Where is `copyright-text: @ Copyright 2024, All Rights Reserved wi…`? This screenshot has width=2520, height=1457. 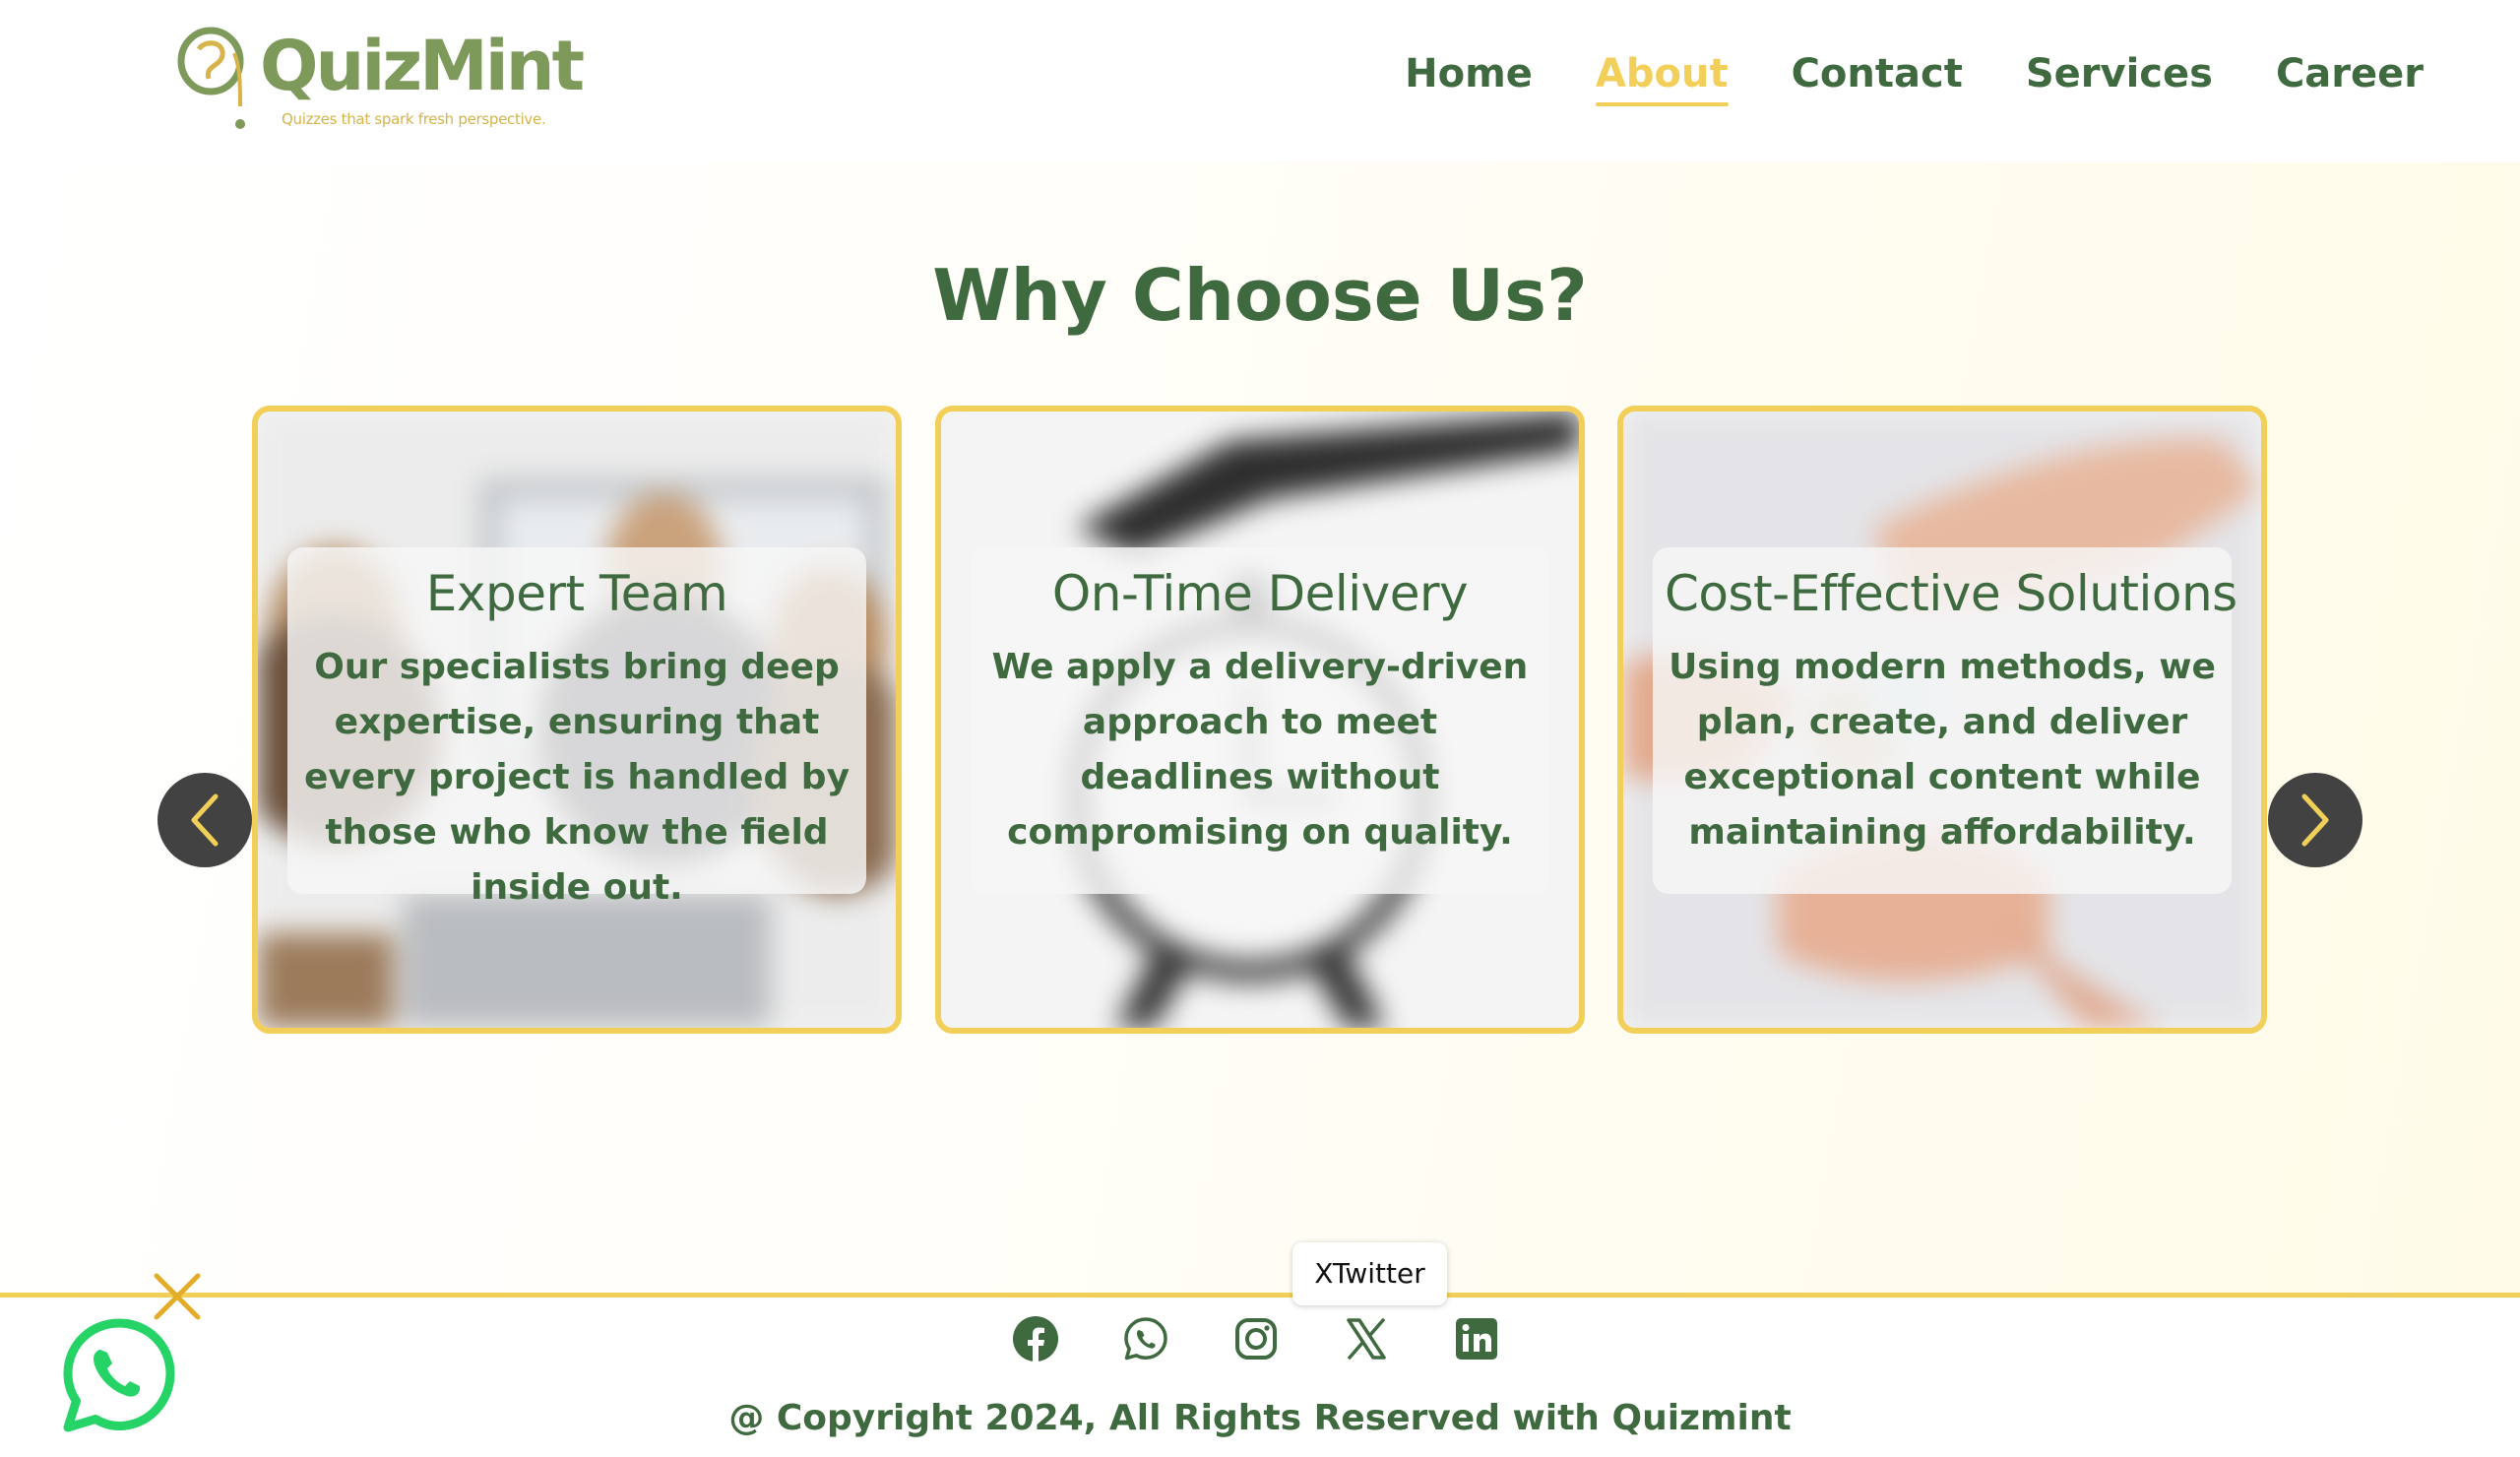 copyright-text: @ Copyright 2024, All Rights Reserved wi… is located at coordinates (1260, 1418).